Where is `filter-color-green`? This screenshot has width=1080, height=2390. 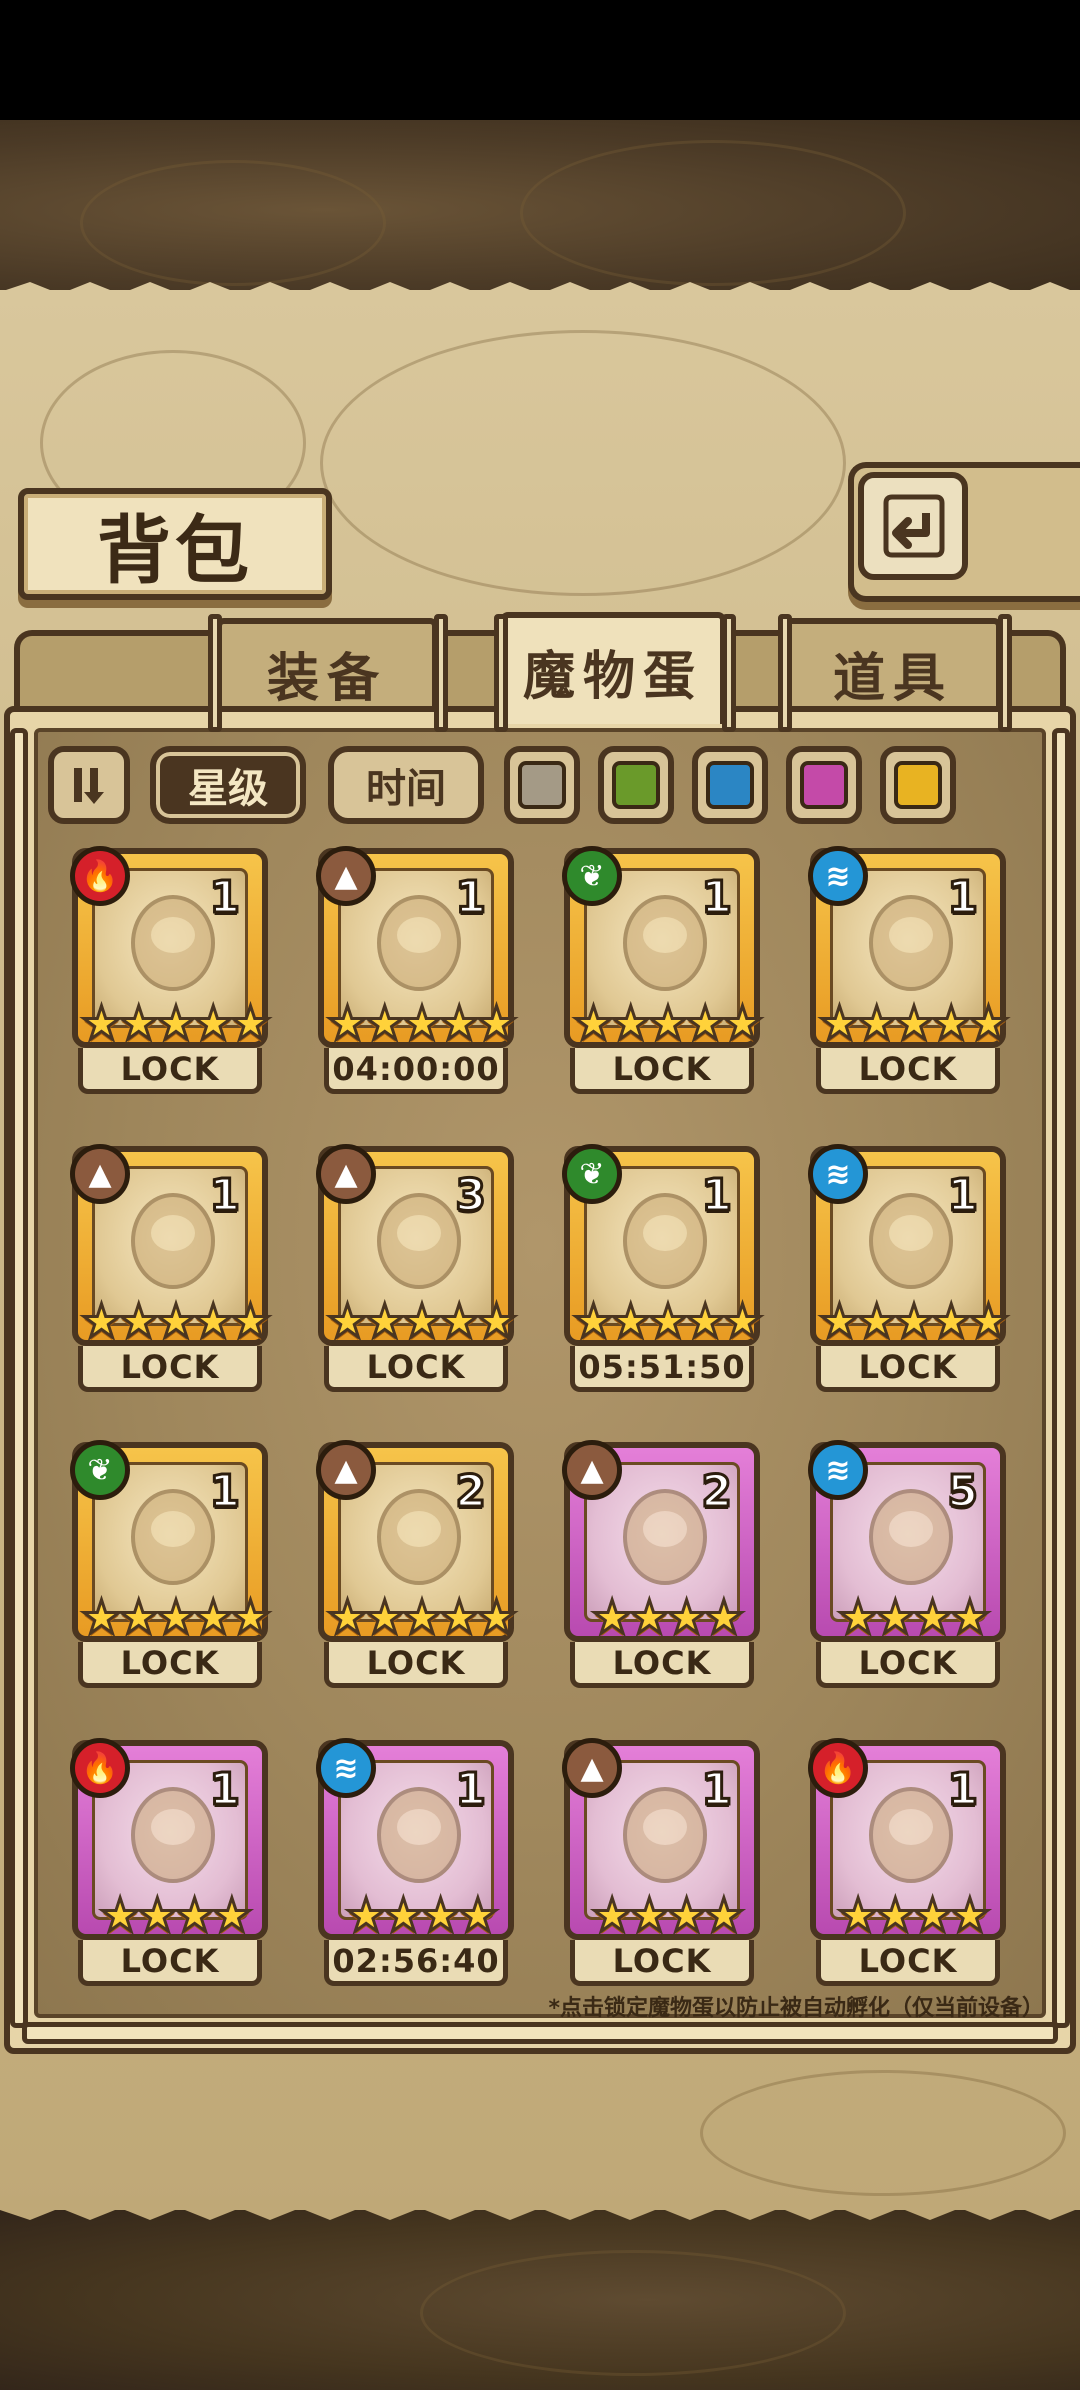
filter-color-green is located at coordinates (636, 785).